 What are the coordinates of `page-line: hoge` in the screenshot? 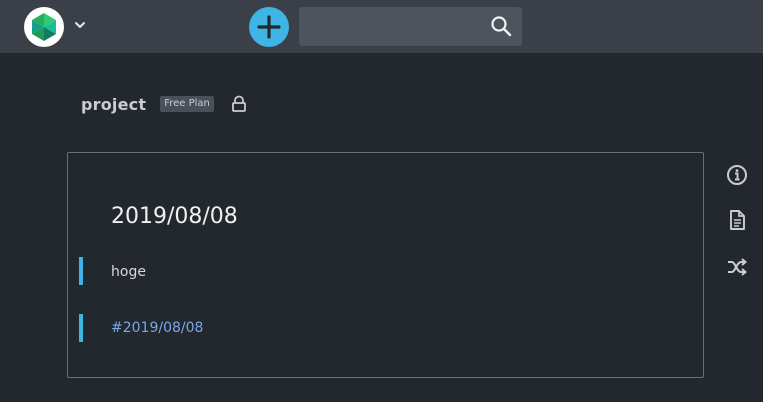 It's located at (128, 272).